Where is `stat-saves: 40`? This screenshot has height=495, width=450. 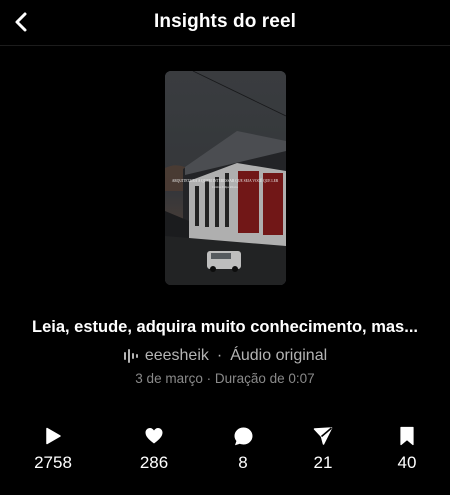
stat-saves: 40 is located at coordinates (407, 449).